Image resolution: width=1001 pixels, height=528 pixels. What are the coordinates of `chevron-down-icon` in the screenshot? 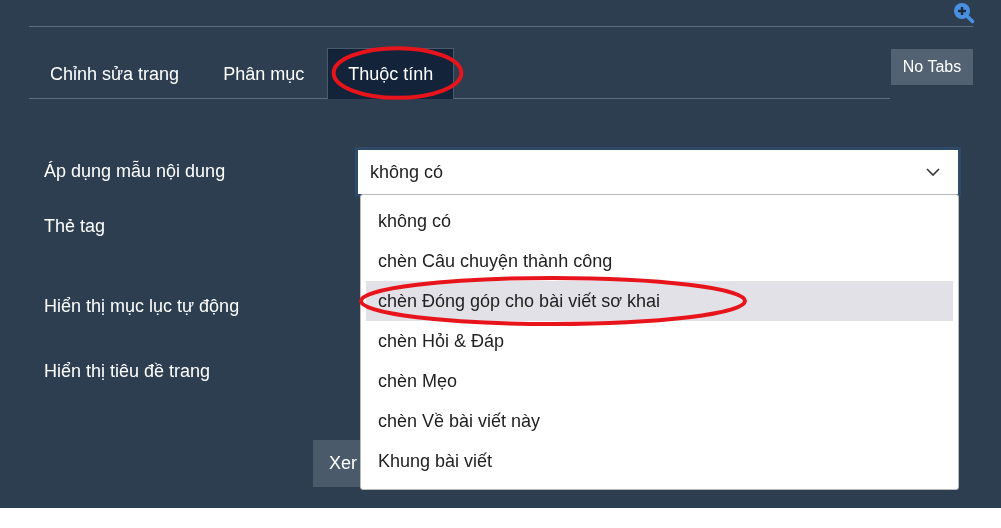 It's located at (933, 172).